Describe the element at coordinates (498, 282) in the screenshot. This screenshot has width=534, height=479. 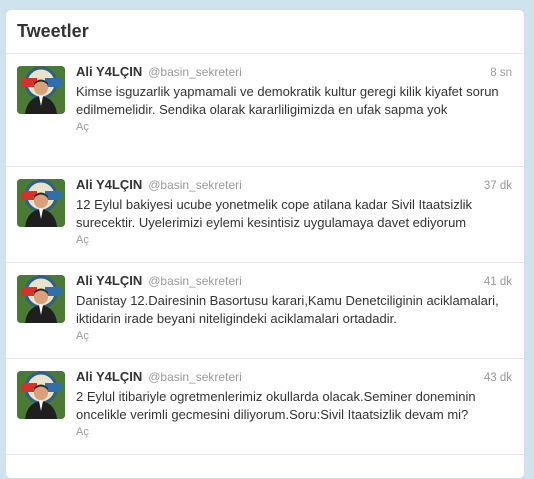
I see `tweet-timestamp: 41 dk` at that location.